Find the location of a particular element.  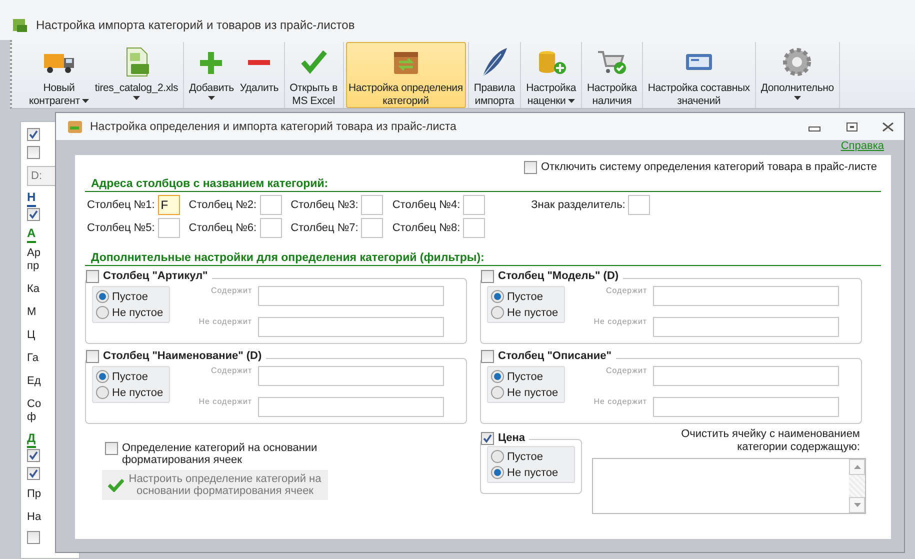

toolbar-button: Правила импорта is located at coordinates (494, 75).